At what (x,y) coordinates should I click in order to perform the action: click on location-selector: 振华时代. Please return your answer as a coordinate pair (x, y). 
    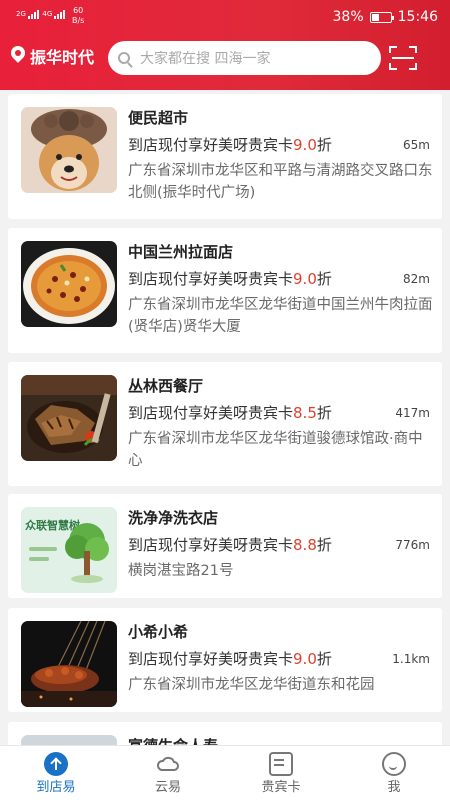
    Looking at the image, I should click on (51, 55).